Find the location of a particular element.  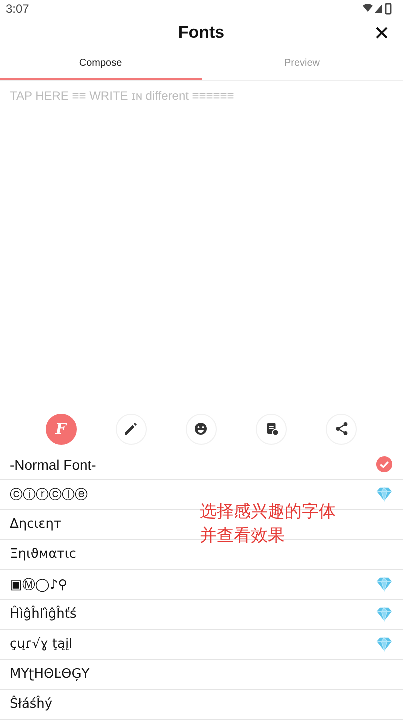

font-name: ▣Ⓜ◯♪⚲ is located at coordinates (39, 585).